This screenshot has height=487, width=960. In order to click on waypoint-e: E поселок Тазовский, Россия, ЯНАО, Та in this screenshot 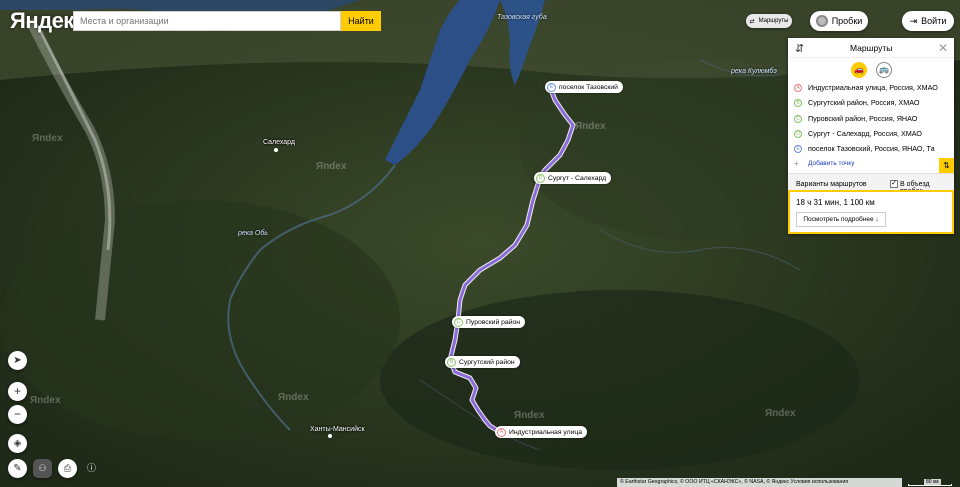, I will do `click(871, 150)`.